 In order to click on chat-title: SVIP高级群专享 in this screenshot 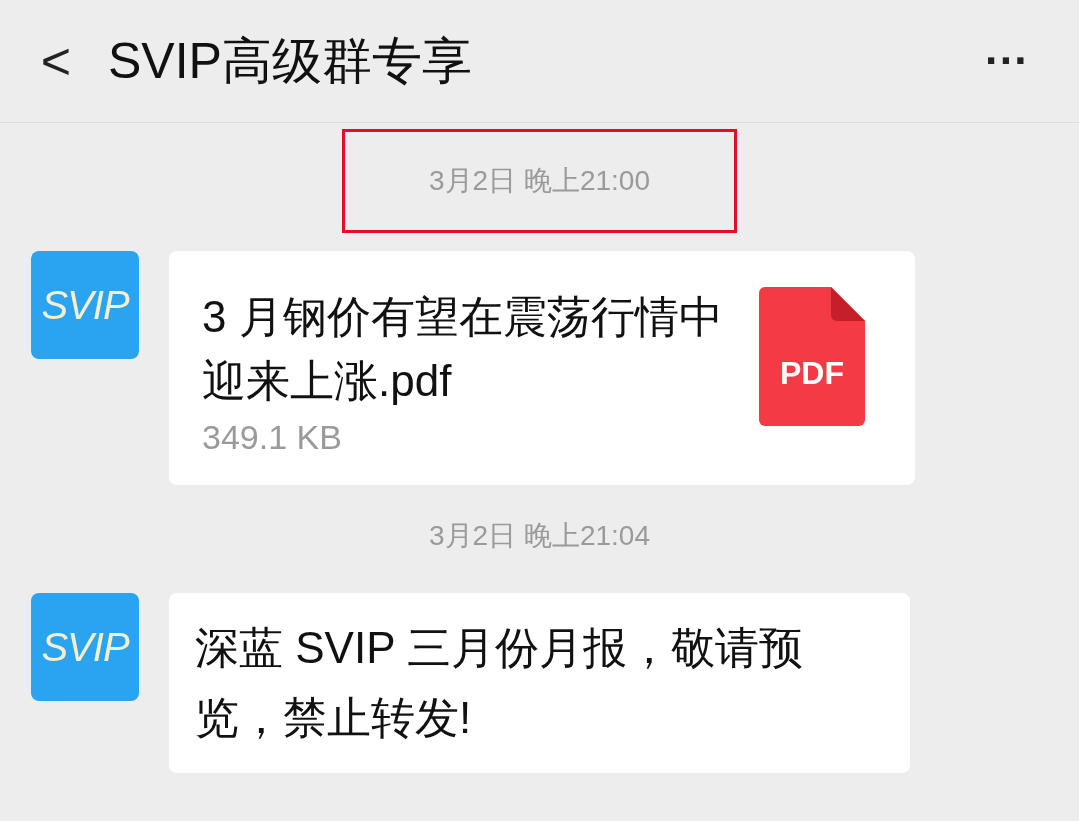, I will do `click(290, 61)`.